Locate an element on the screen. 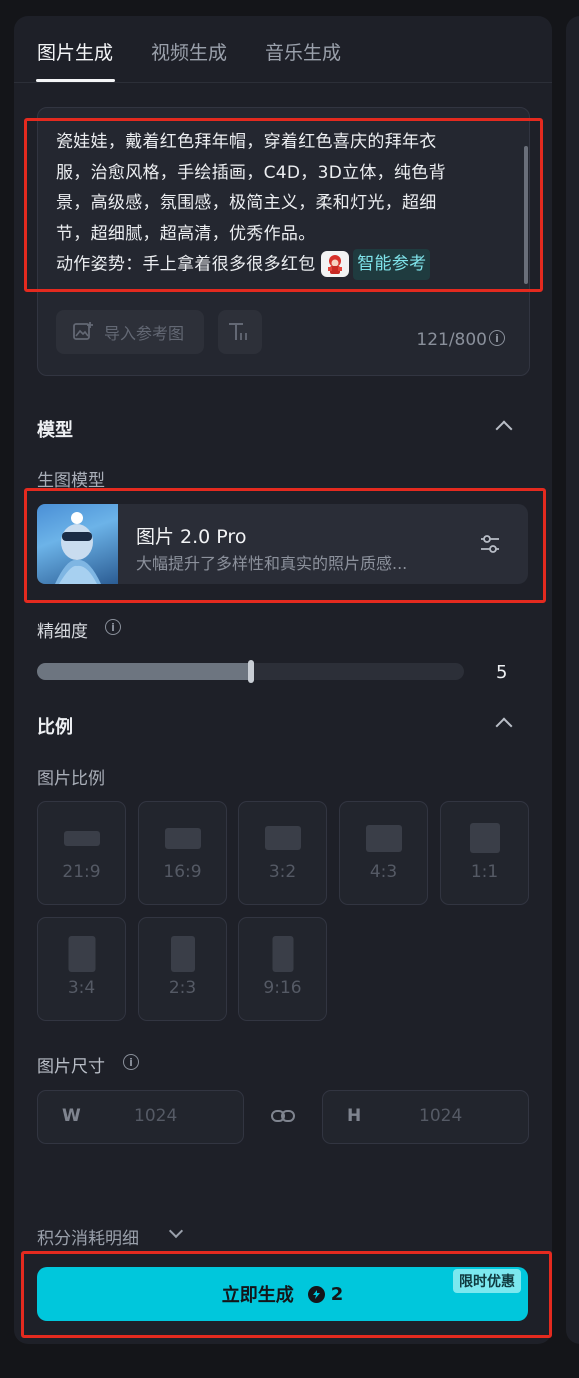 The height and width of the screenshot is (1378, 579). ratio-label: 4:3 is located at coordinates (383, 872).